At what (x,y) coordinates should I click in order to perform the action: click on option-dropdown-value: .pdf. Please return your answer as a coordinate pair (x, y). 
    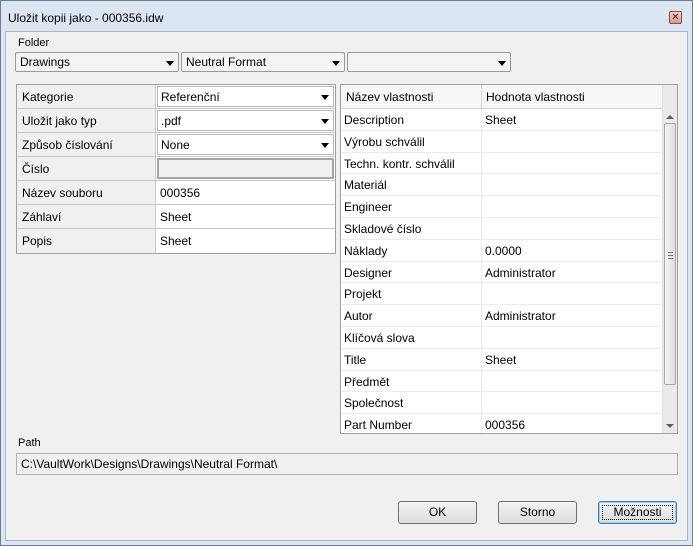
    Looking at the image, I should click on (171, 121).